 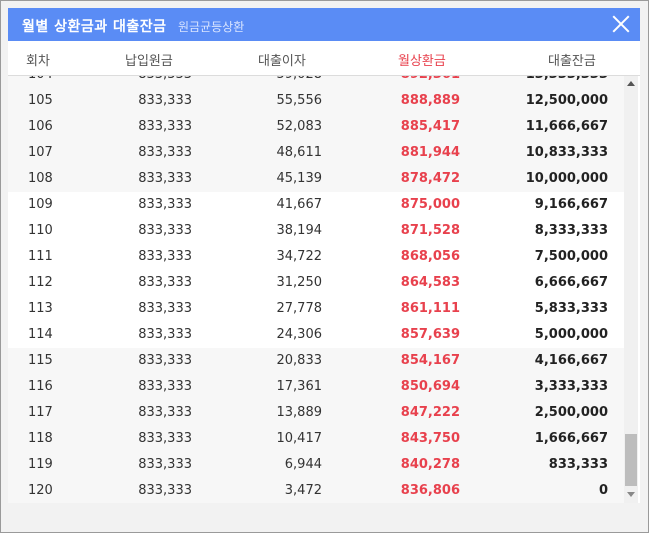 I want to click on scroll-up-arrow-icon, so click(x=631, y=83).